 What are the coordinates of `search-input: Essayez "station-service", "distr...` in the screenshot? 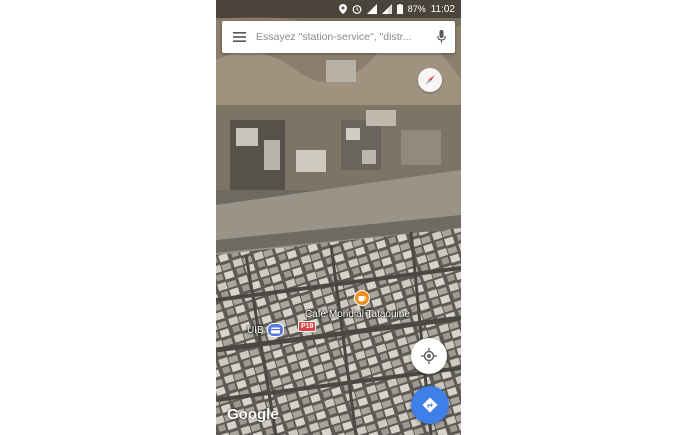 It's located at (341, 37).